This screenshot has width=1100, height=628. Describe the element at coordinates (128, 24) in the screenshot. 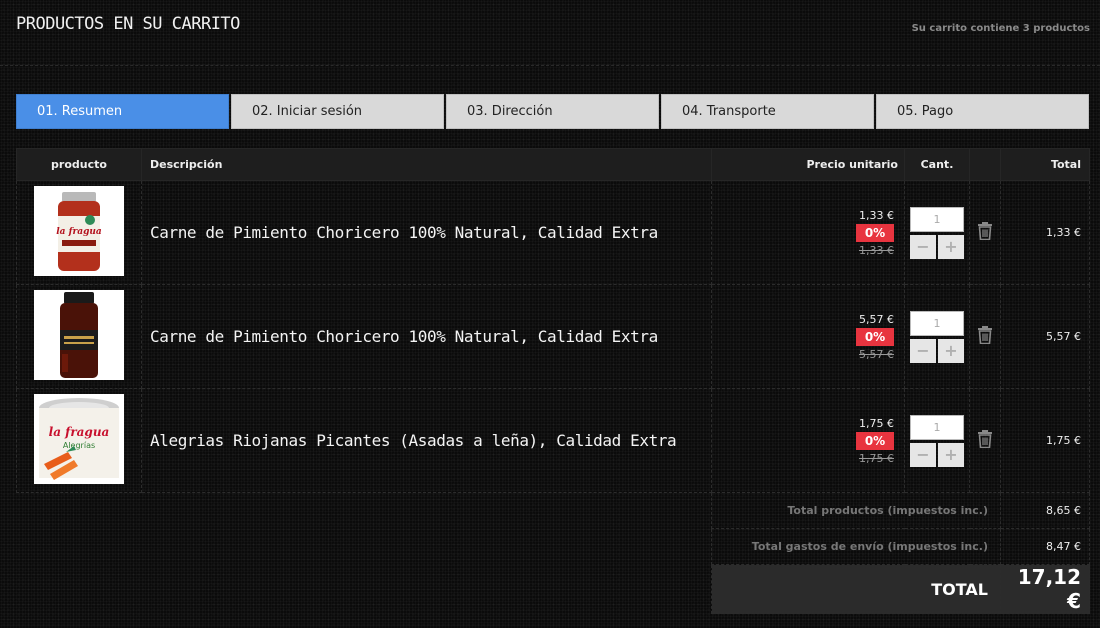

I see `page-title: PRODUCTOS EN SU CARRITO` at that location.